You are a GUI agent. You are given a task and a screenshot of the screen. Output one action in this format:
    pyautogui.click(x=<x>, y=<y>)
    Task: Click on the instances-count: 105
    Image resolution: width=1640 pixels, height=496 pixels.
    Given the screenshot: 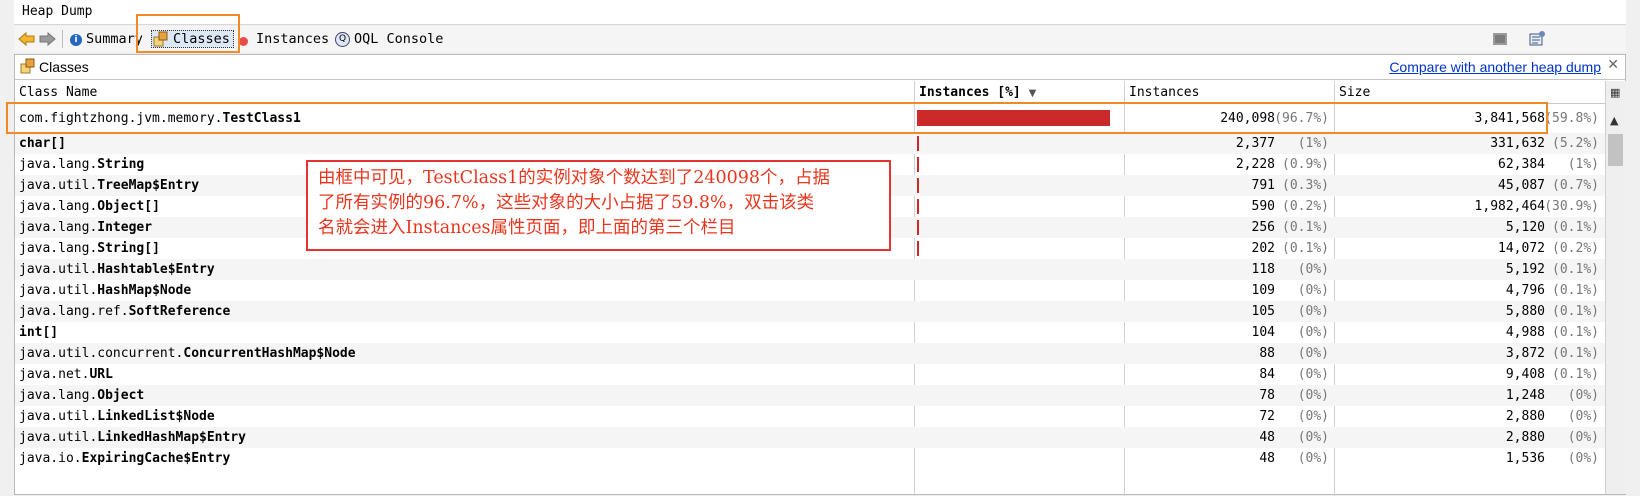 What is the action you would take?
    pyautogui.click(x=1263, y=311)
    